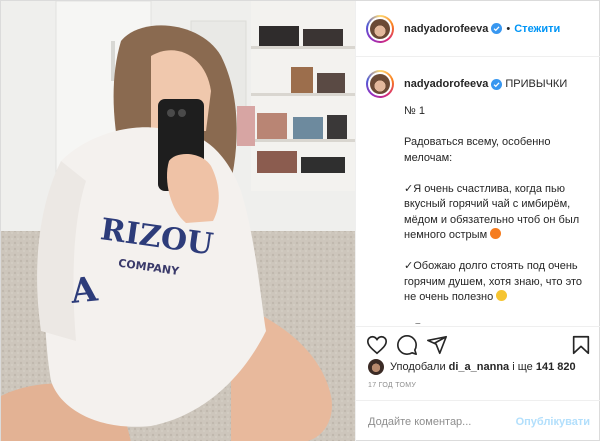  I want to click on liker-username: di_a_nanna, so click(479, 367).